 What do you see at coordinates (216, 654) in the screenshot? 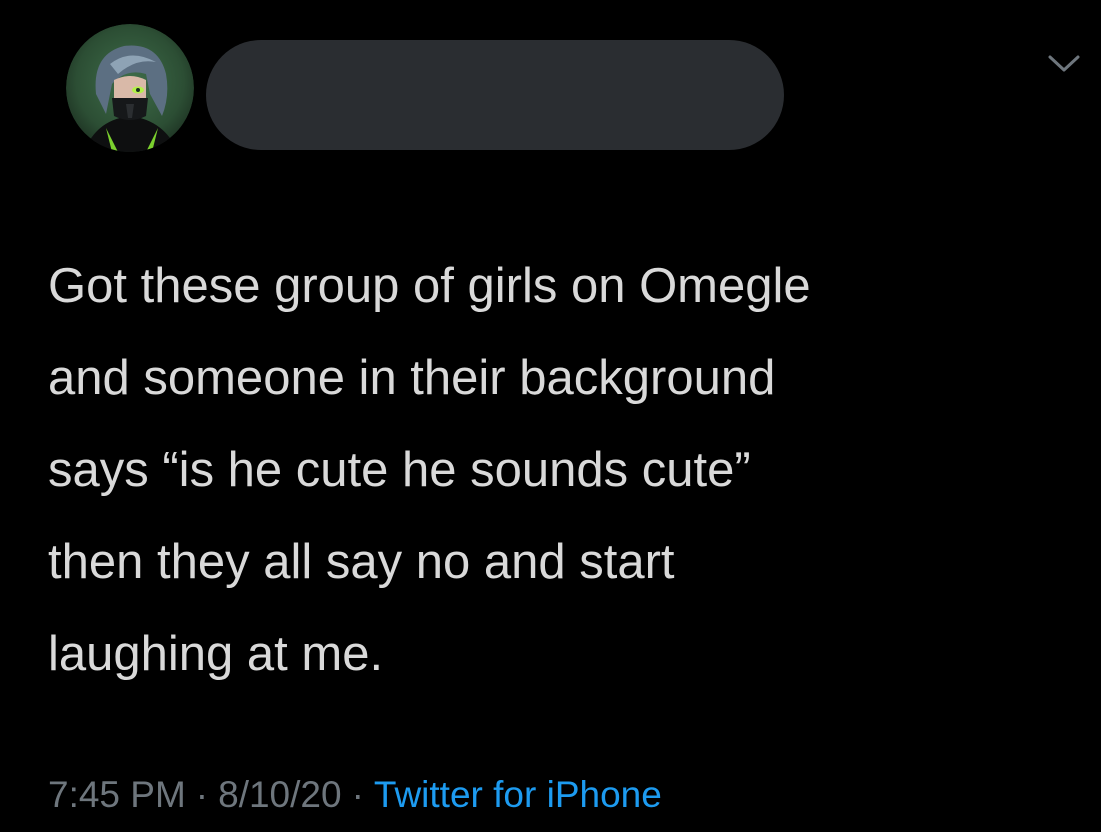
I see `tweet-text-line: laughing at me.` at bounding box center [216, 654].